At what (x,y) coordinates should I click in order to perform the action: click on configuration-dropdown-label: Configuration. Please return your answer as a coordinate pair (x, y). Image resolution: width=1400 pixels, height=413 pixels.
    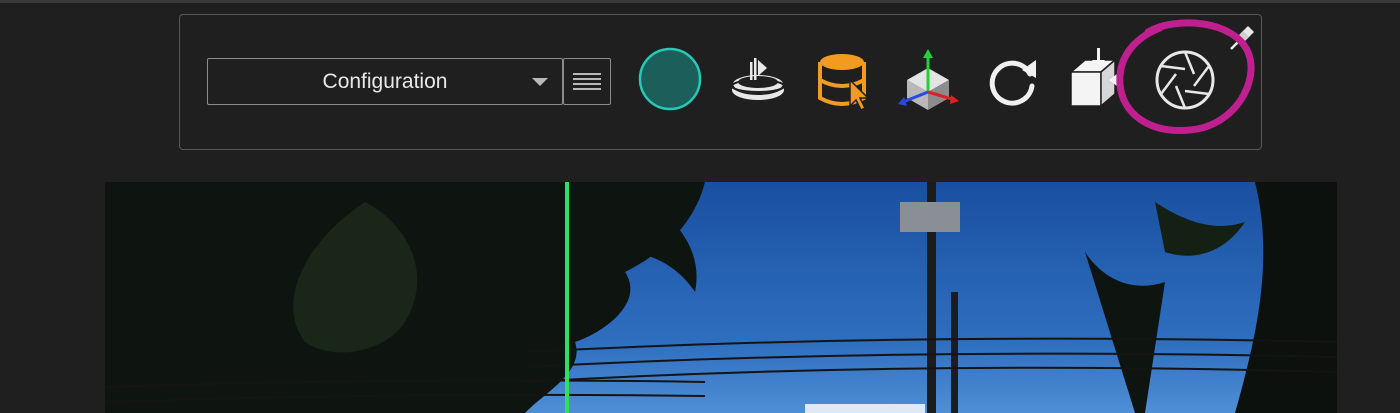
    Looking at the image, I should click on (385, 81).